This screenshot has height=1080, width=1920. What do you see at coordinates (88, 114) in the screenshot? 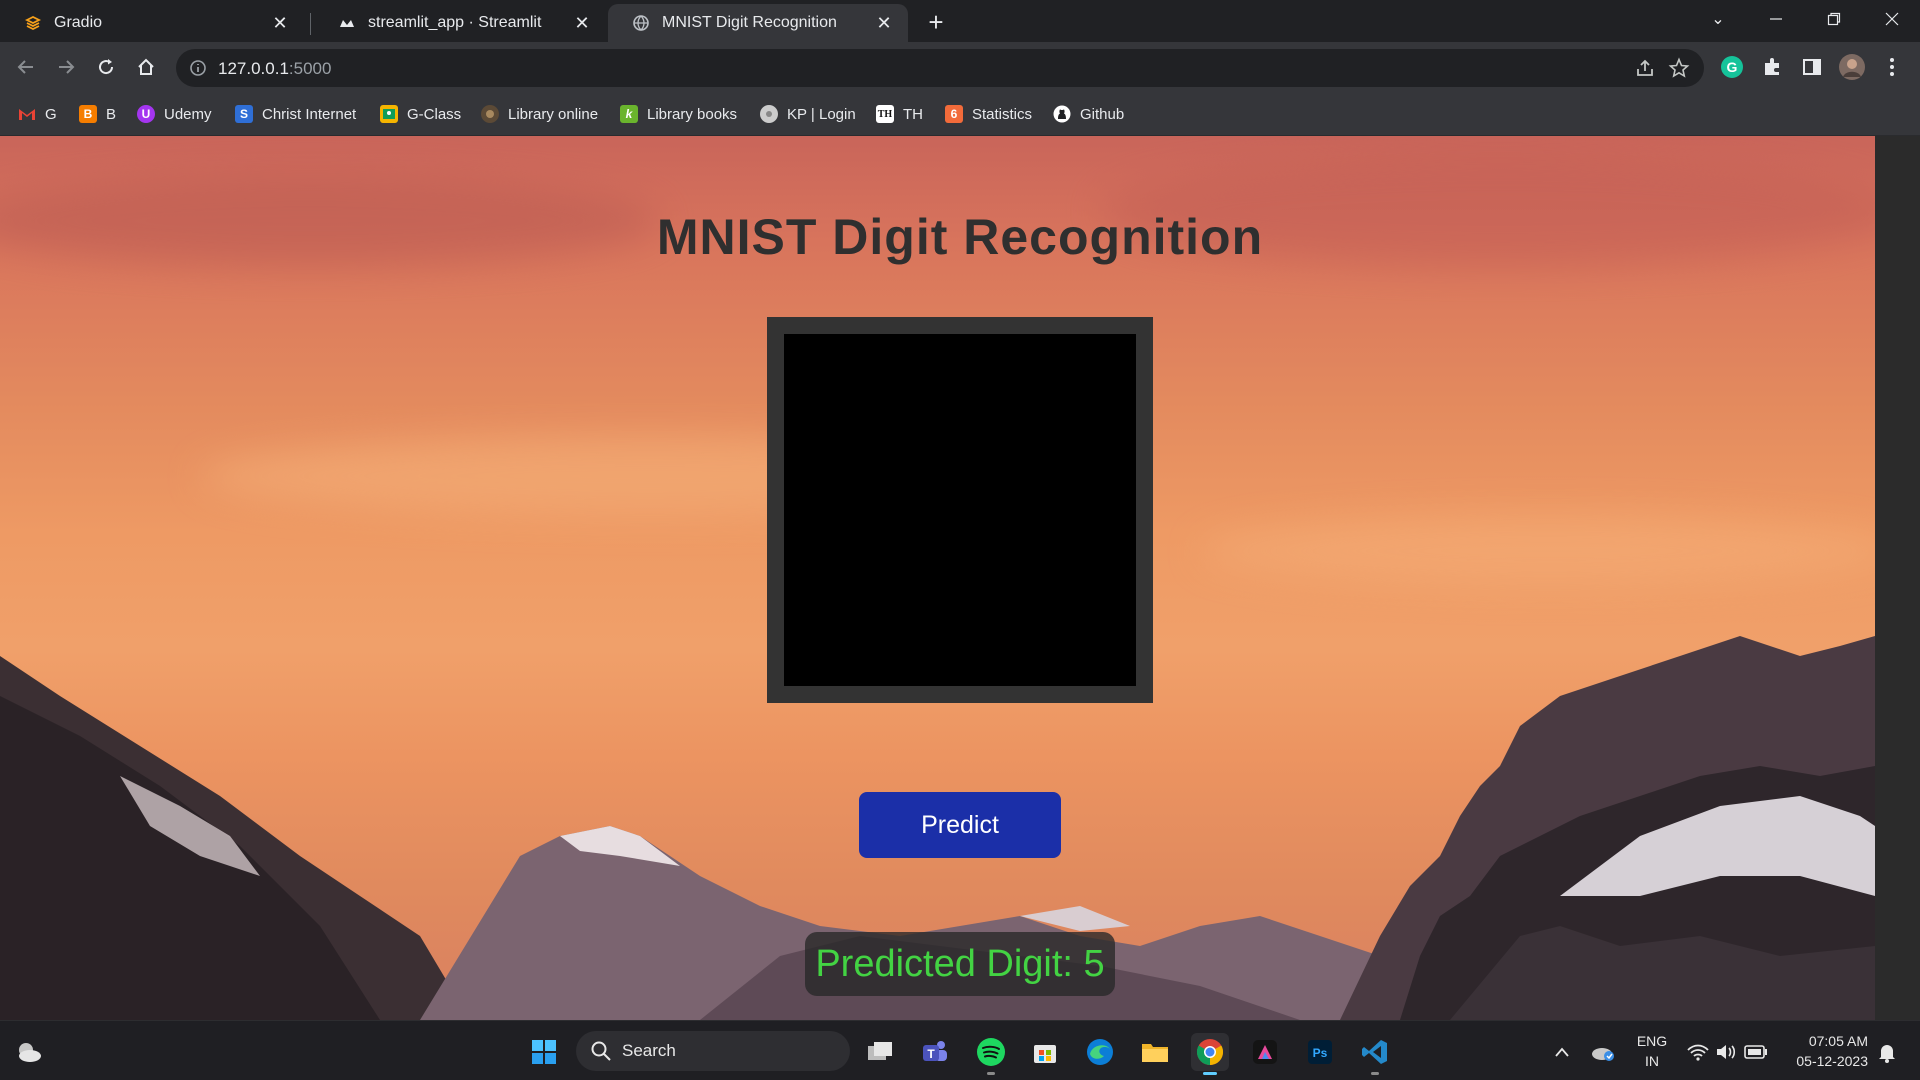
I see `blogger-icon: B` at bounding box center [88, 114].